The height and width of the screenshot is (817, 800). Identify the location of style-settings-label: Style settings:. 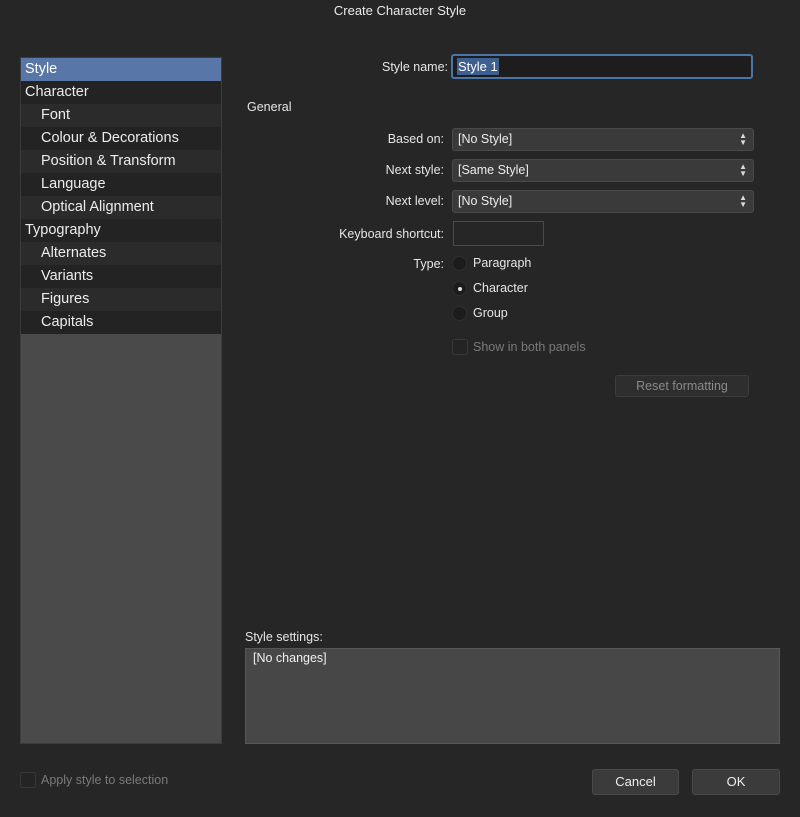
(284, 637).